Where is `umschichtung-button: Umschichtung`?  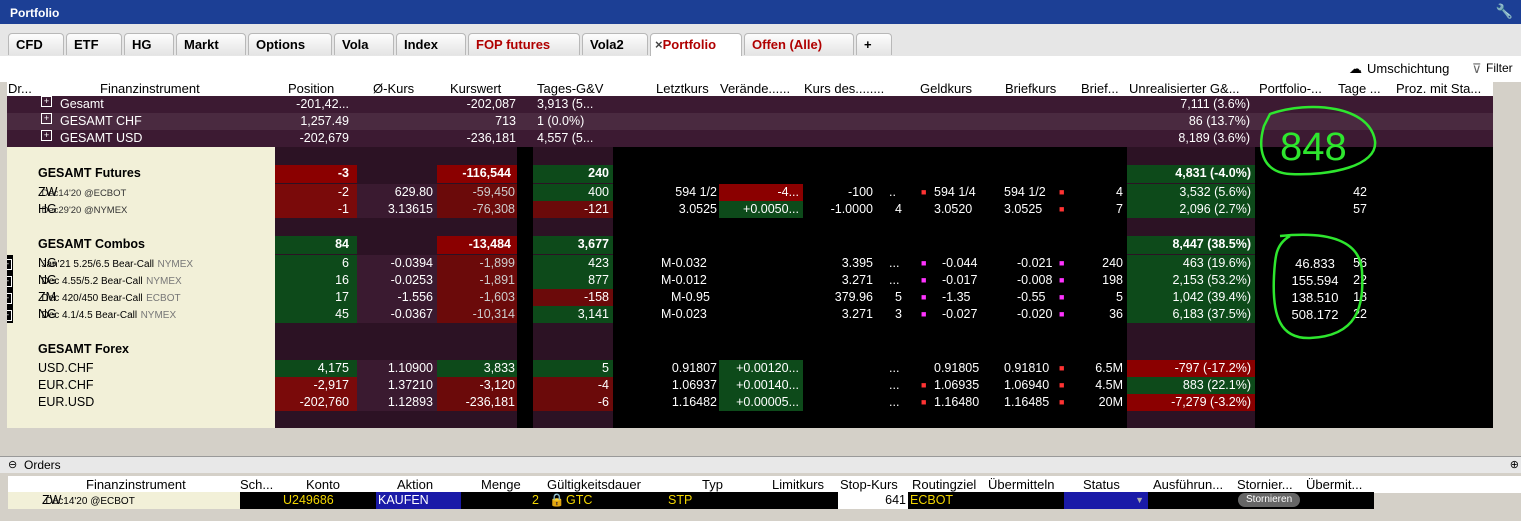 umschichtung-button: Umschichtung is located at coordinates (1408, 68).